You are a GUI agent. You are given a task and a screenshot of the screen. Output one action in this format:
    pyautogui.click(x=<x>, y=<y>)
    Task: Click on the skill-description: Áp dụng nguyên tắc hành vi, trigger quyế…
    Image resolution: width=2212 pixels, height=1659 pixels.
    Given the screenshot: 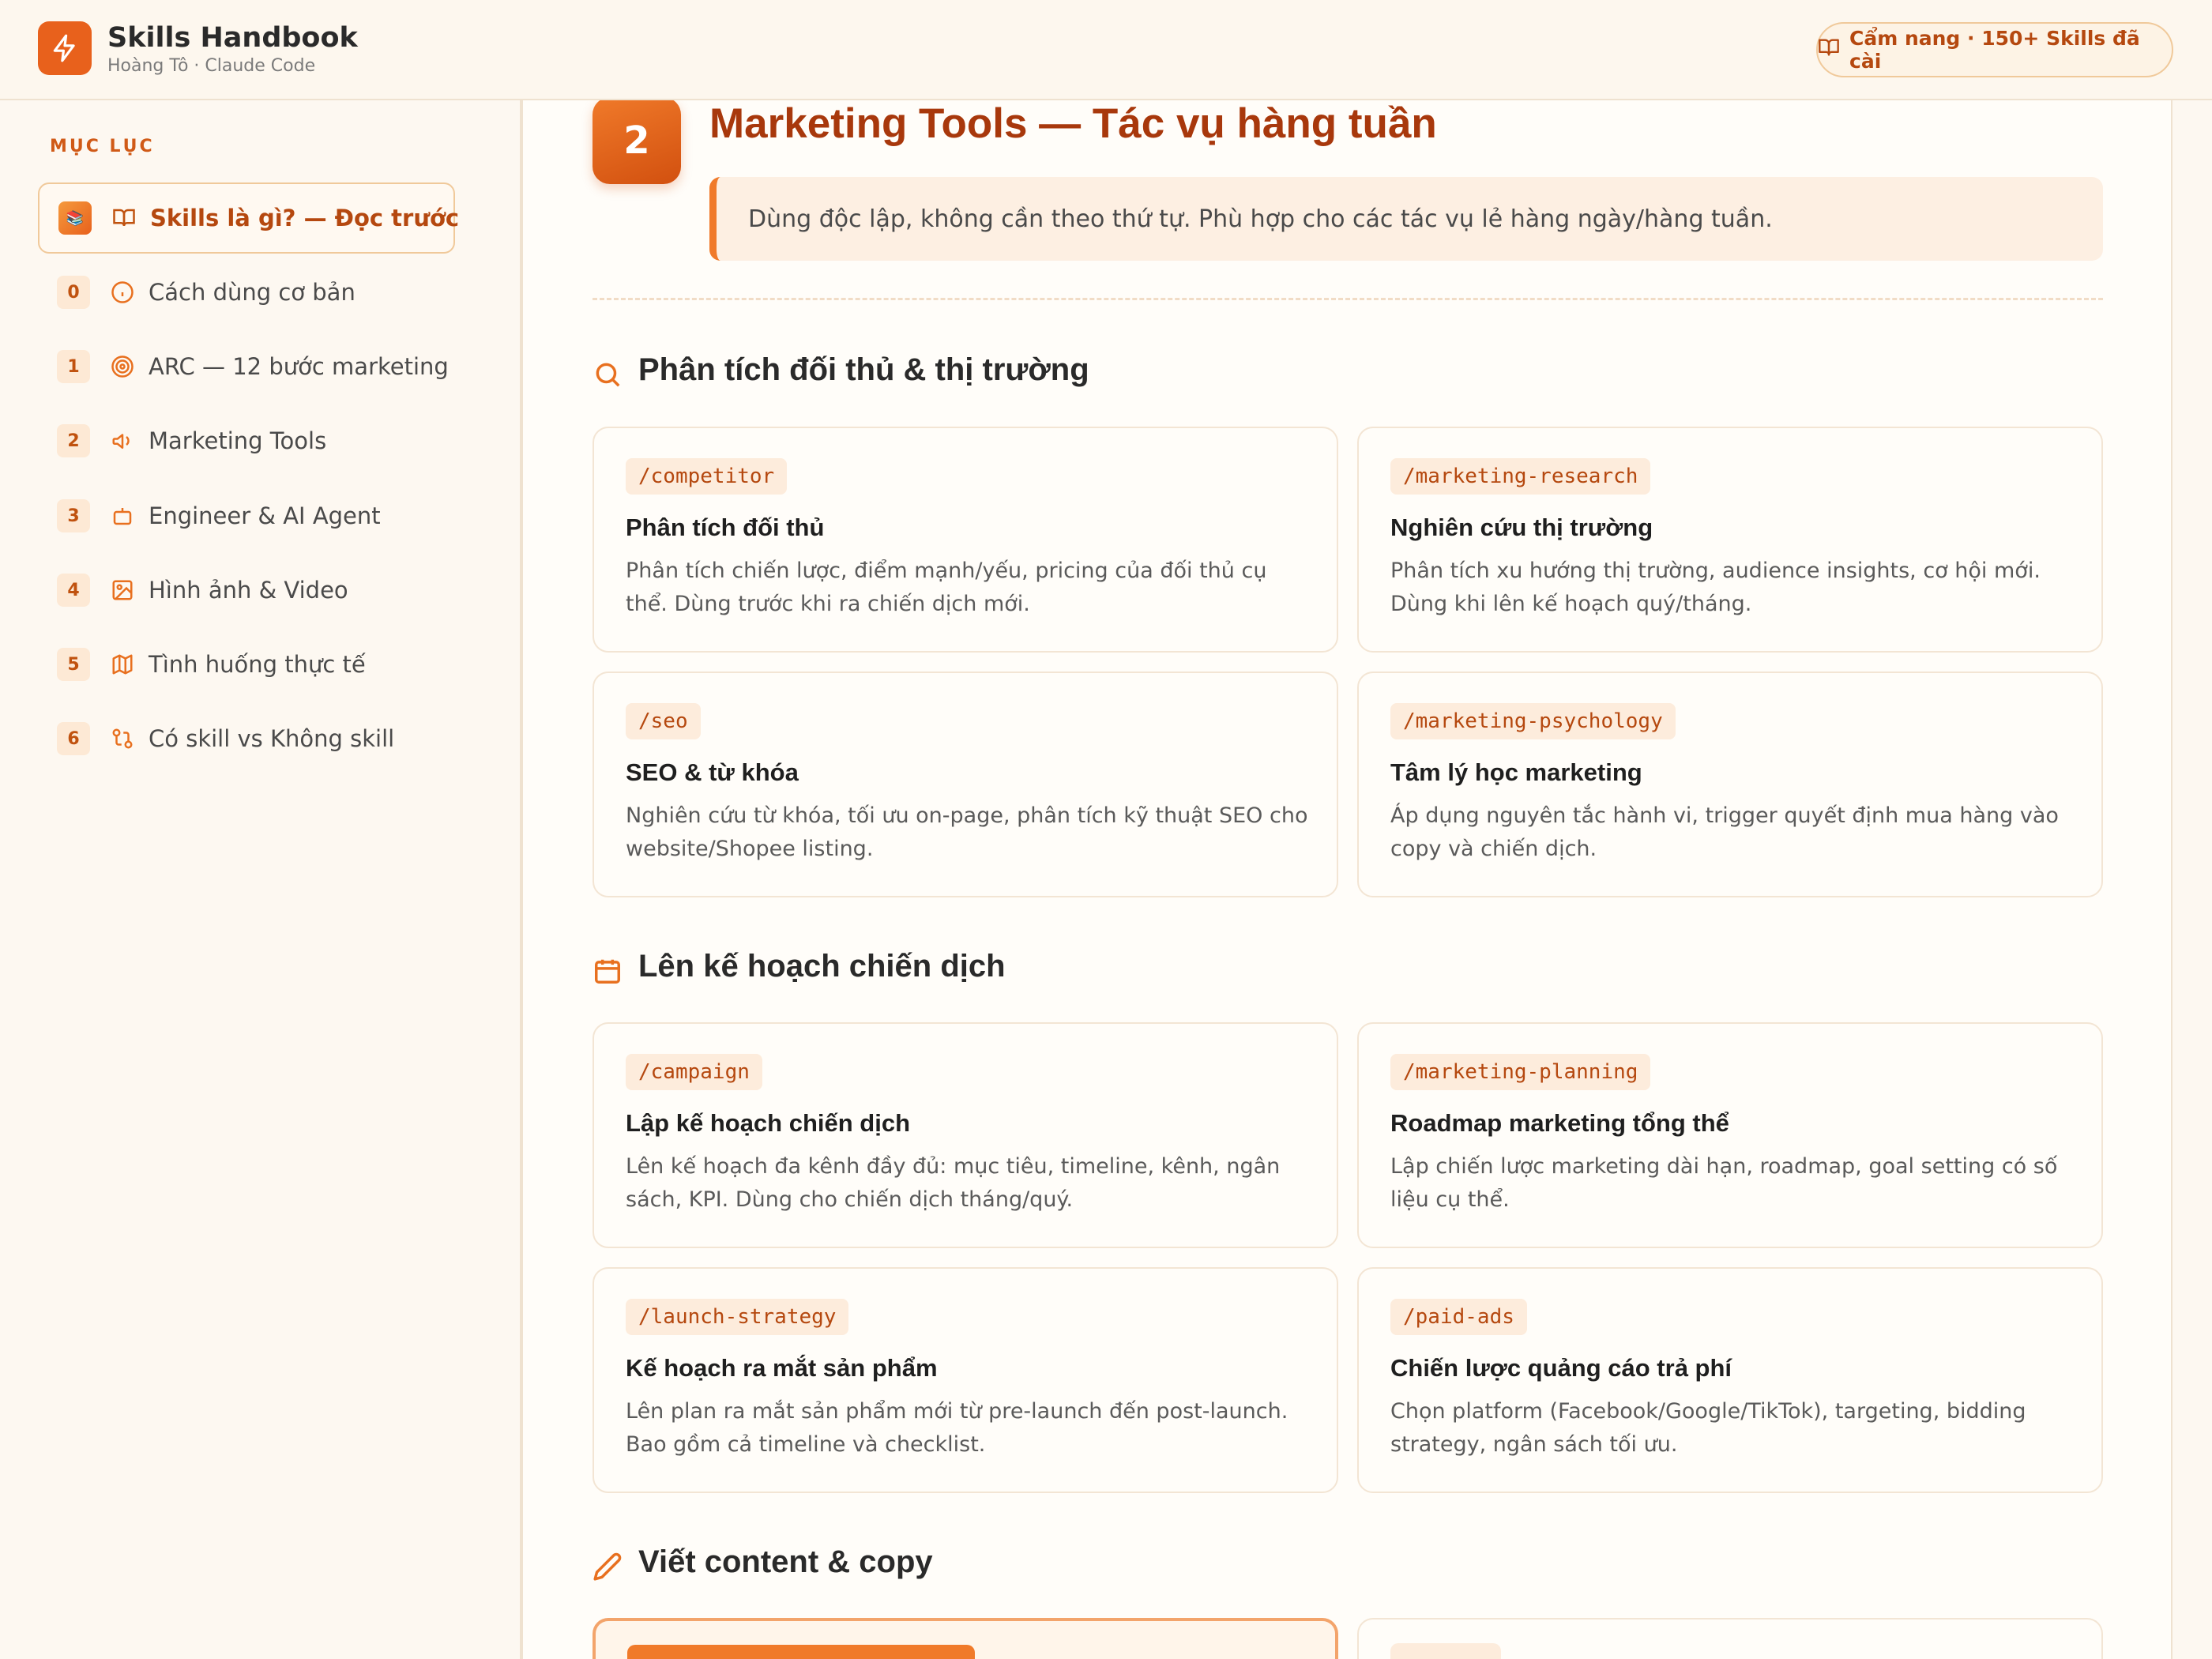 What is the action you would take?
    pyautogui.click(x=1725, y=832)
    